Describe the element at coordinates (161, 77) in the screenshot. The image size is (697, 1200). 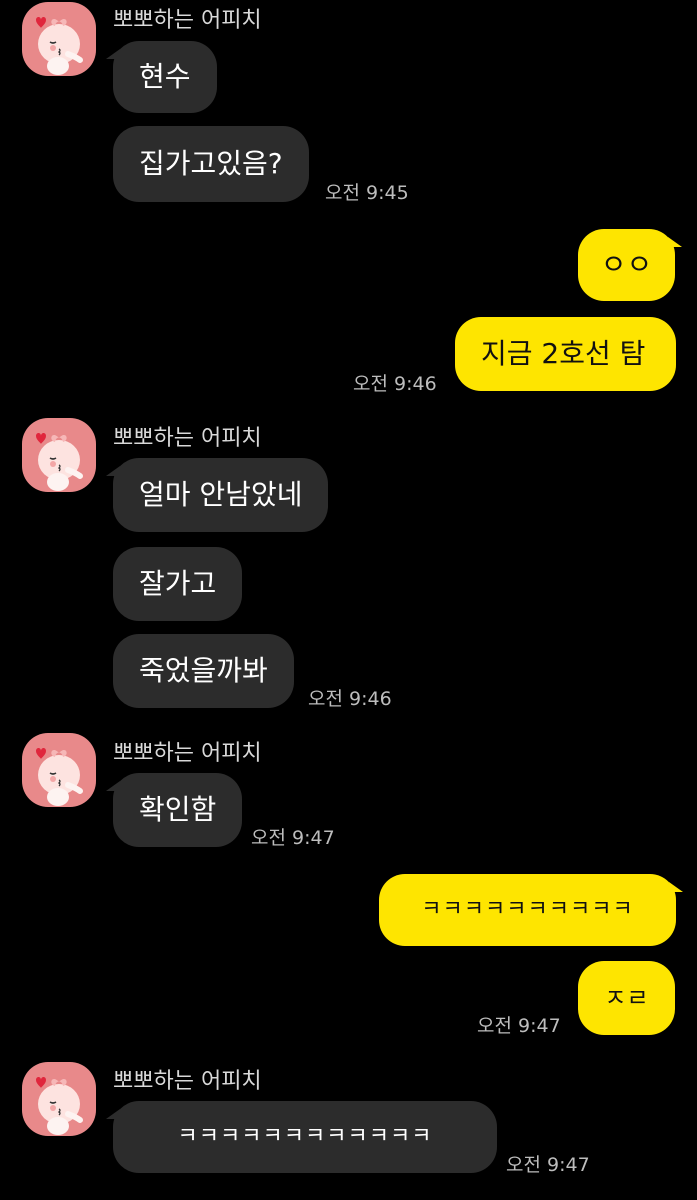
I see `message-bubble: 현수` at that location.